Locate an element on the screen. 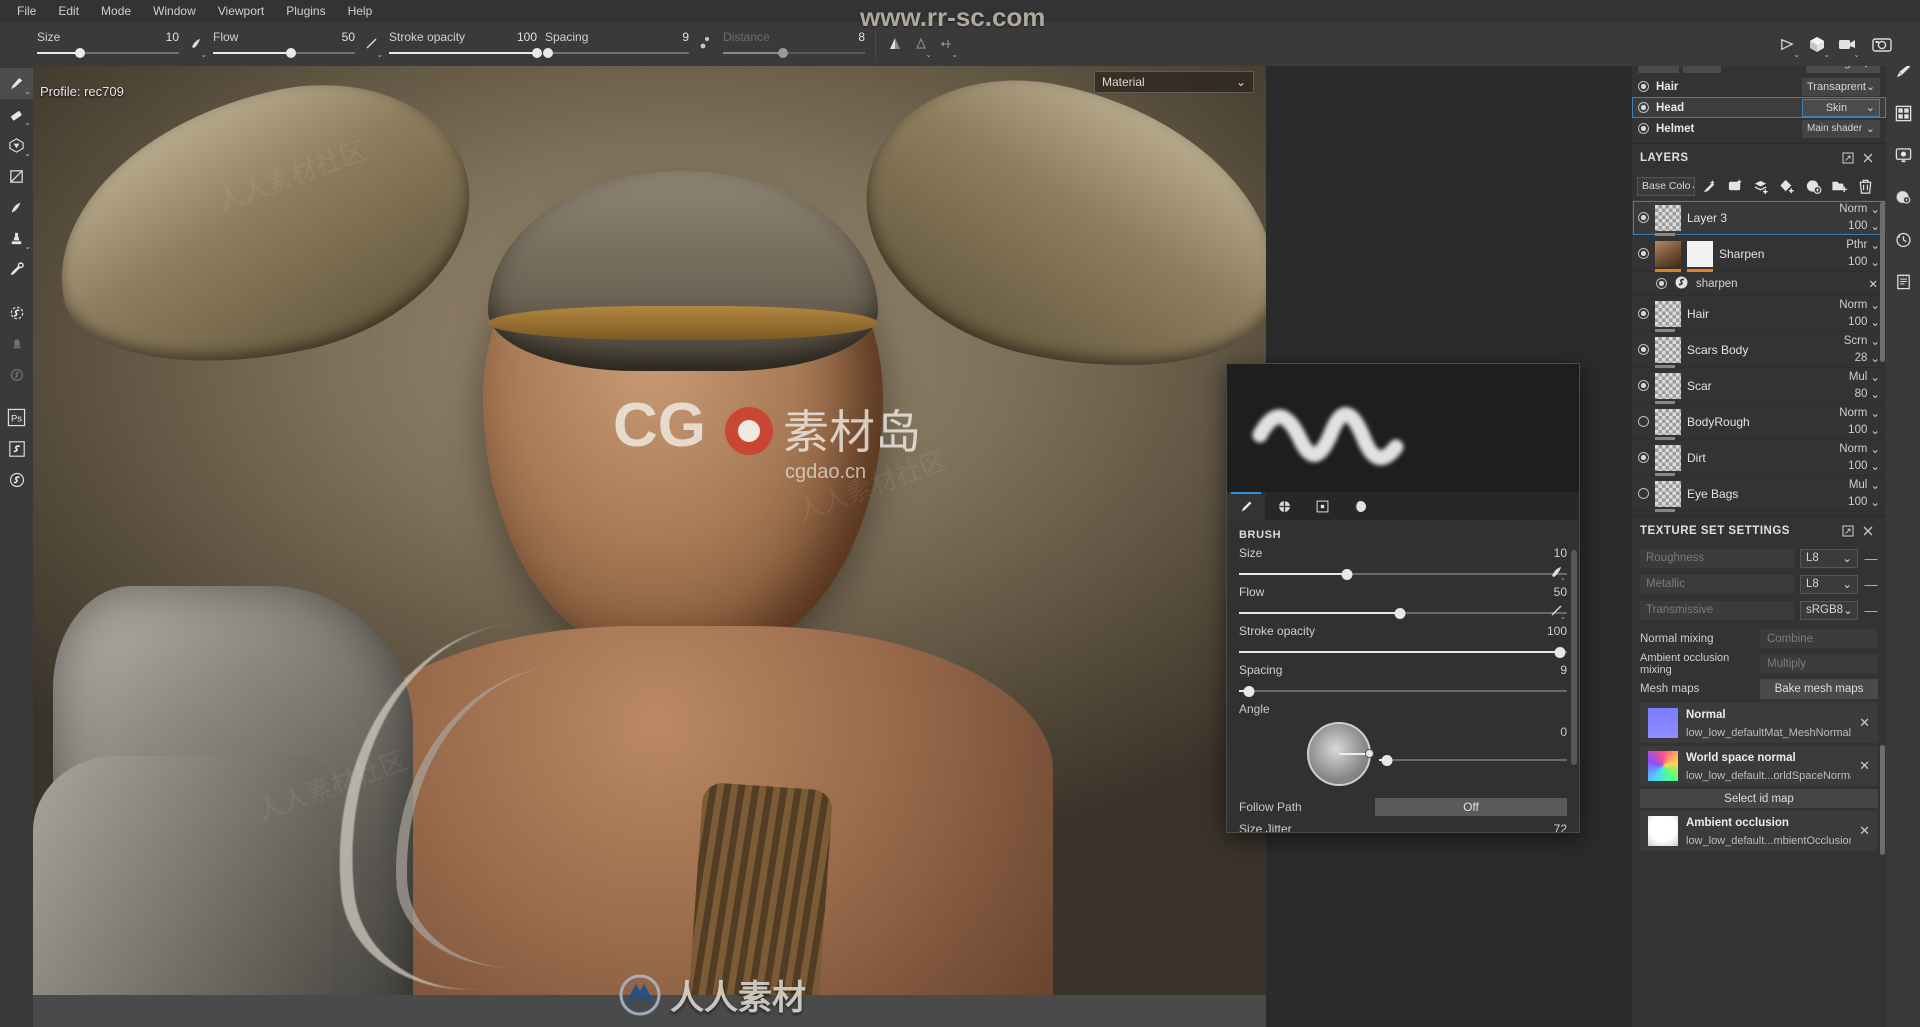 The width and height of the screenshot is (1920, 1027). symmetry-icon is located at coordinates (895, 44).